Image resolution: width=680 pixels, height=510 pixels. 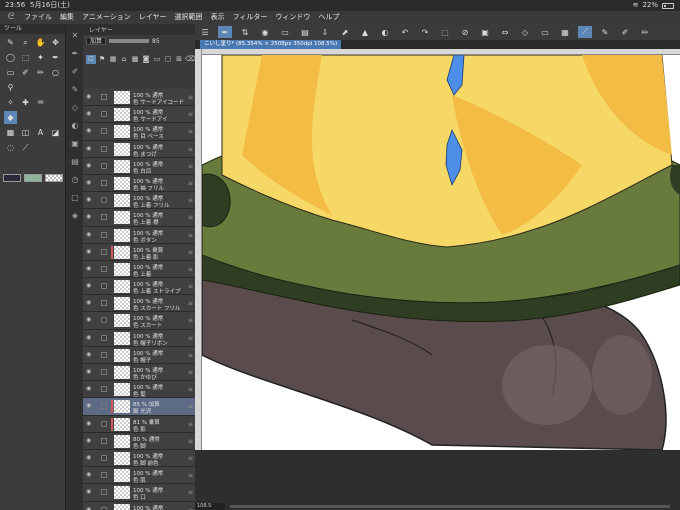 What do you see at coordinates (10, 102) in the screenshot?
I see `airbrush-icon: ✧` at bounding box center [10, 102].